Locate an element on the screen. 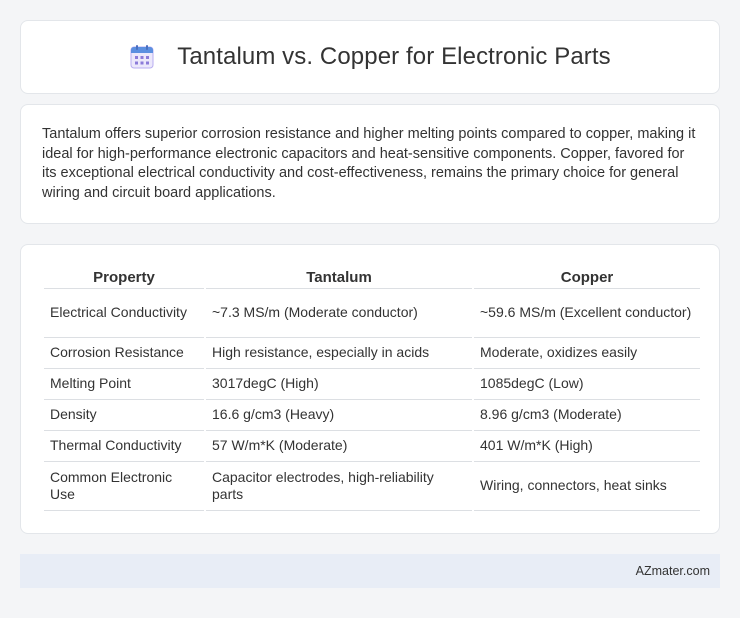 The height and width of the screenshot is (618, 740). property-cell: Common Electronic Use is located at coordinates (124, 486).